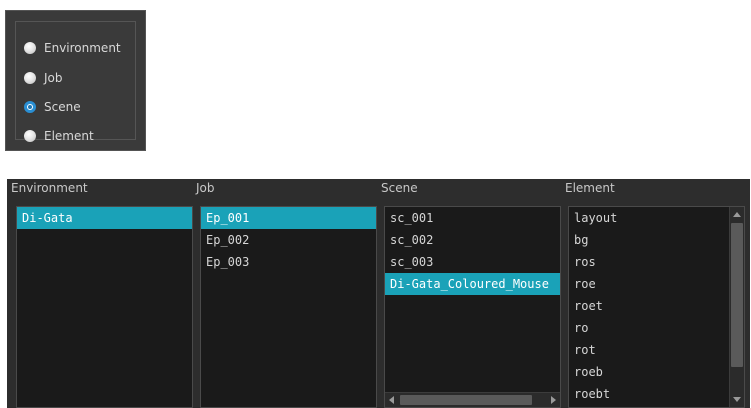 The width and height of the screenshot is (751, 408). What do you see at coordinates (656, 218) in the screenshot?
I see `element-list-item: layout` at bounding box center [656, 218].